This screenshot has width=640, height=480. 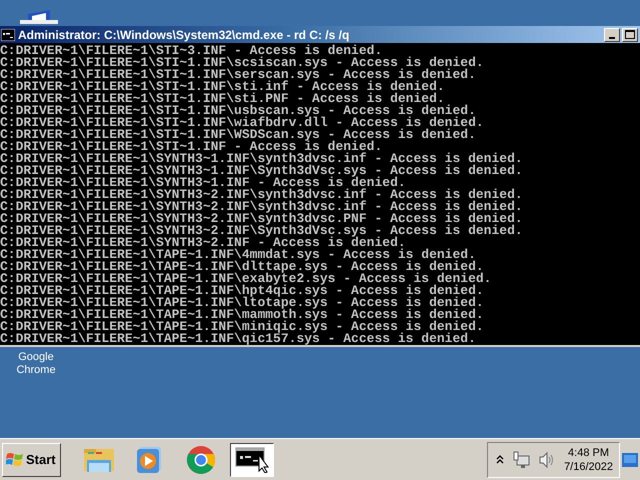 What do you see at coordinates (261, 231) in the screenshot?
I see `console-line: C:DRIVER~1\FILERE~1\SYNTH3~2.INF\Synth3dVsc.sys - Access is denied.` at bounding box center [261, 231].